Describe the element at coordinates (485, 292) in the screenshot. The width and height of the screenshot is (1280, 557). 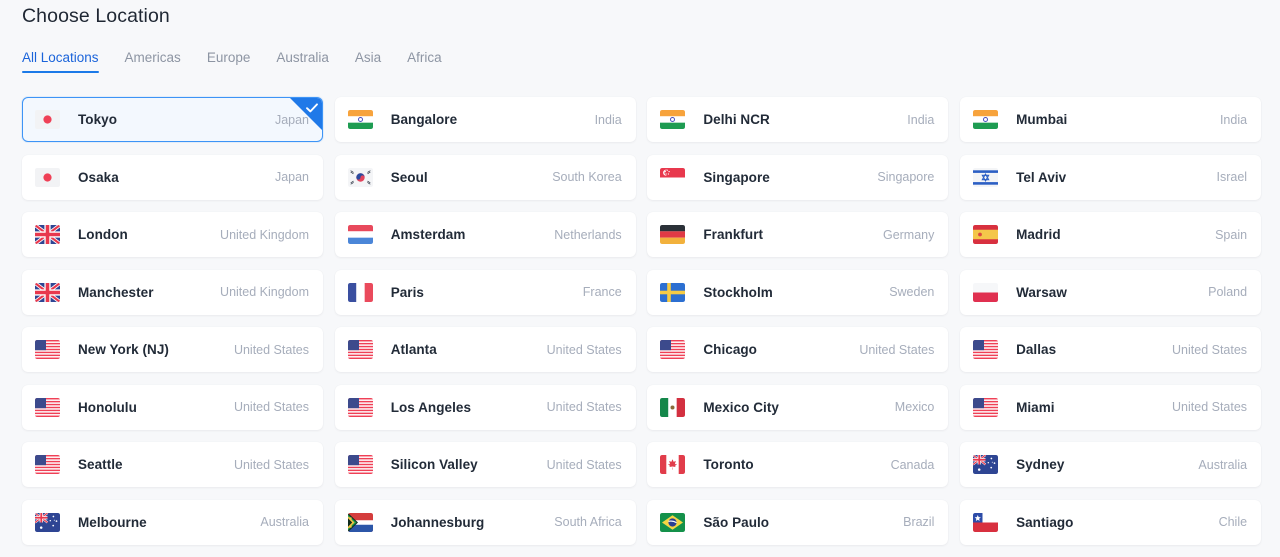
I see `location-card: Paris France` at that location.